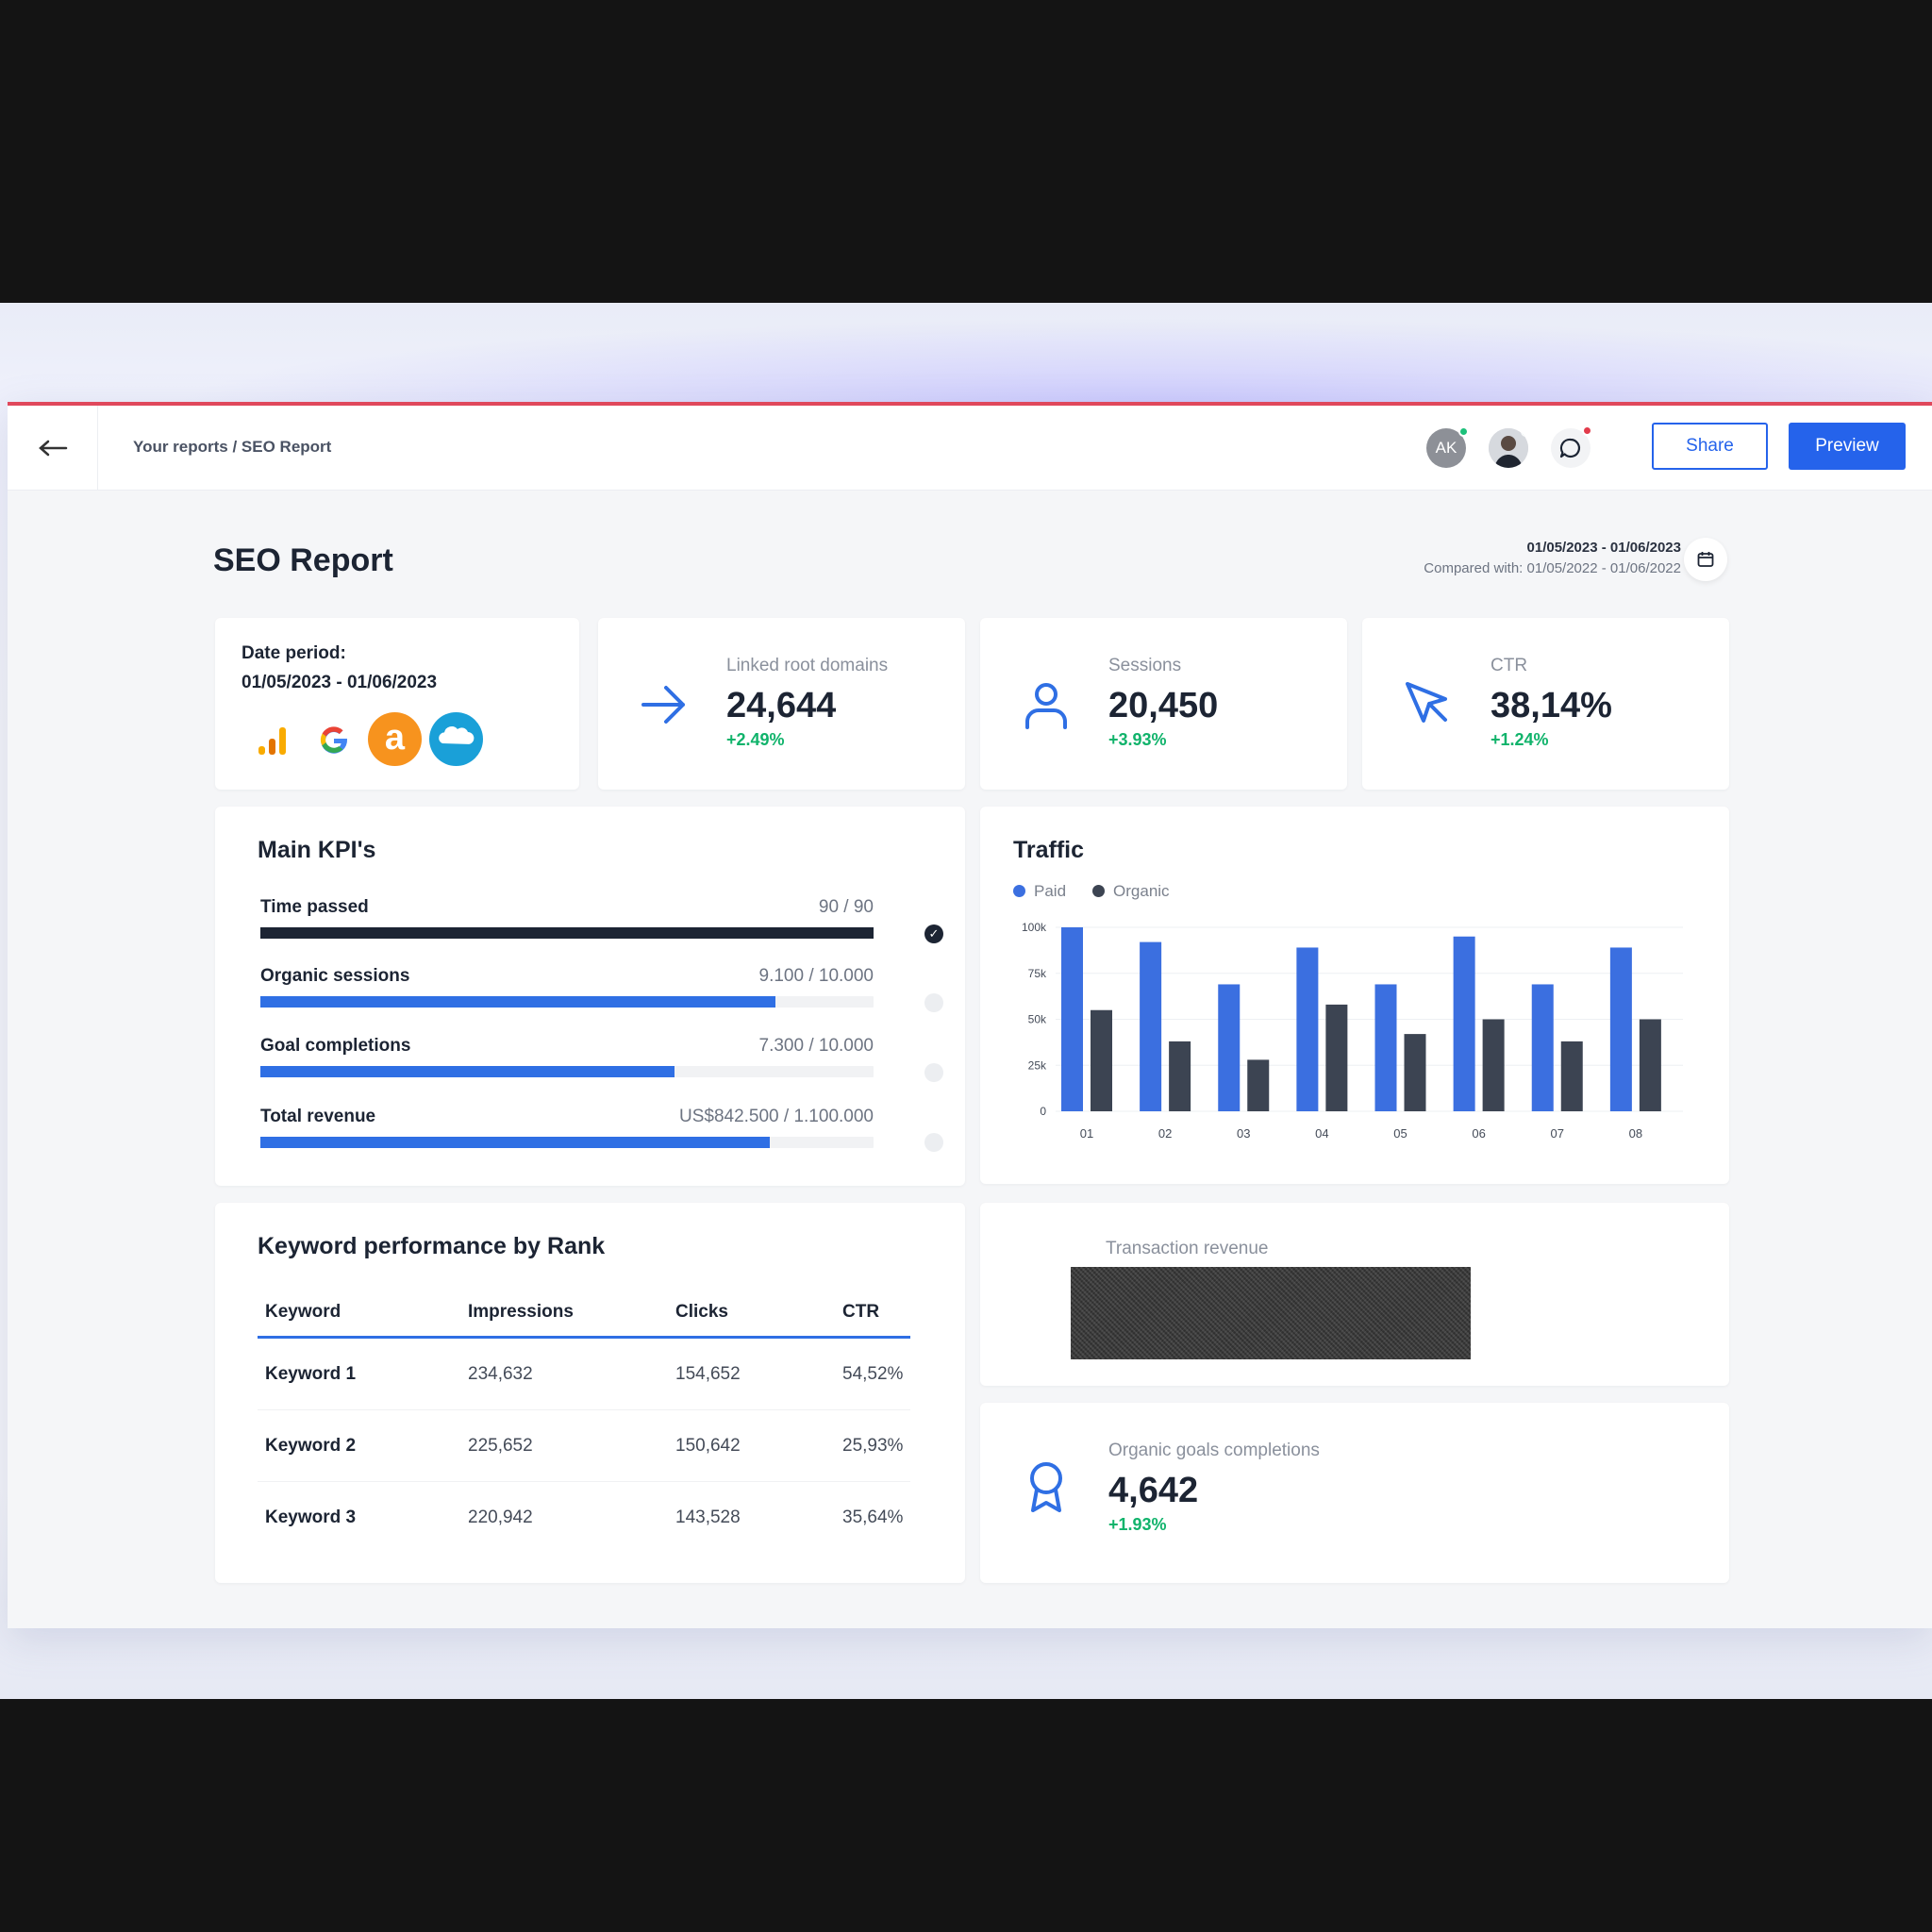 Image resolution: width=1932 pixels, height=1932 pixels. I want to click on cell-ctr: 54,52%, so click(873, 1374).